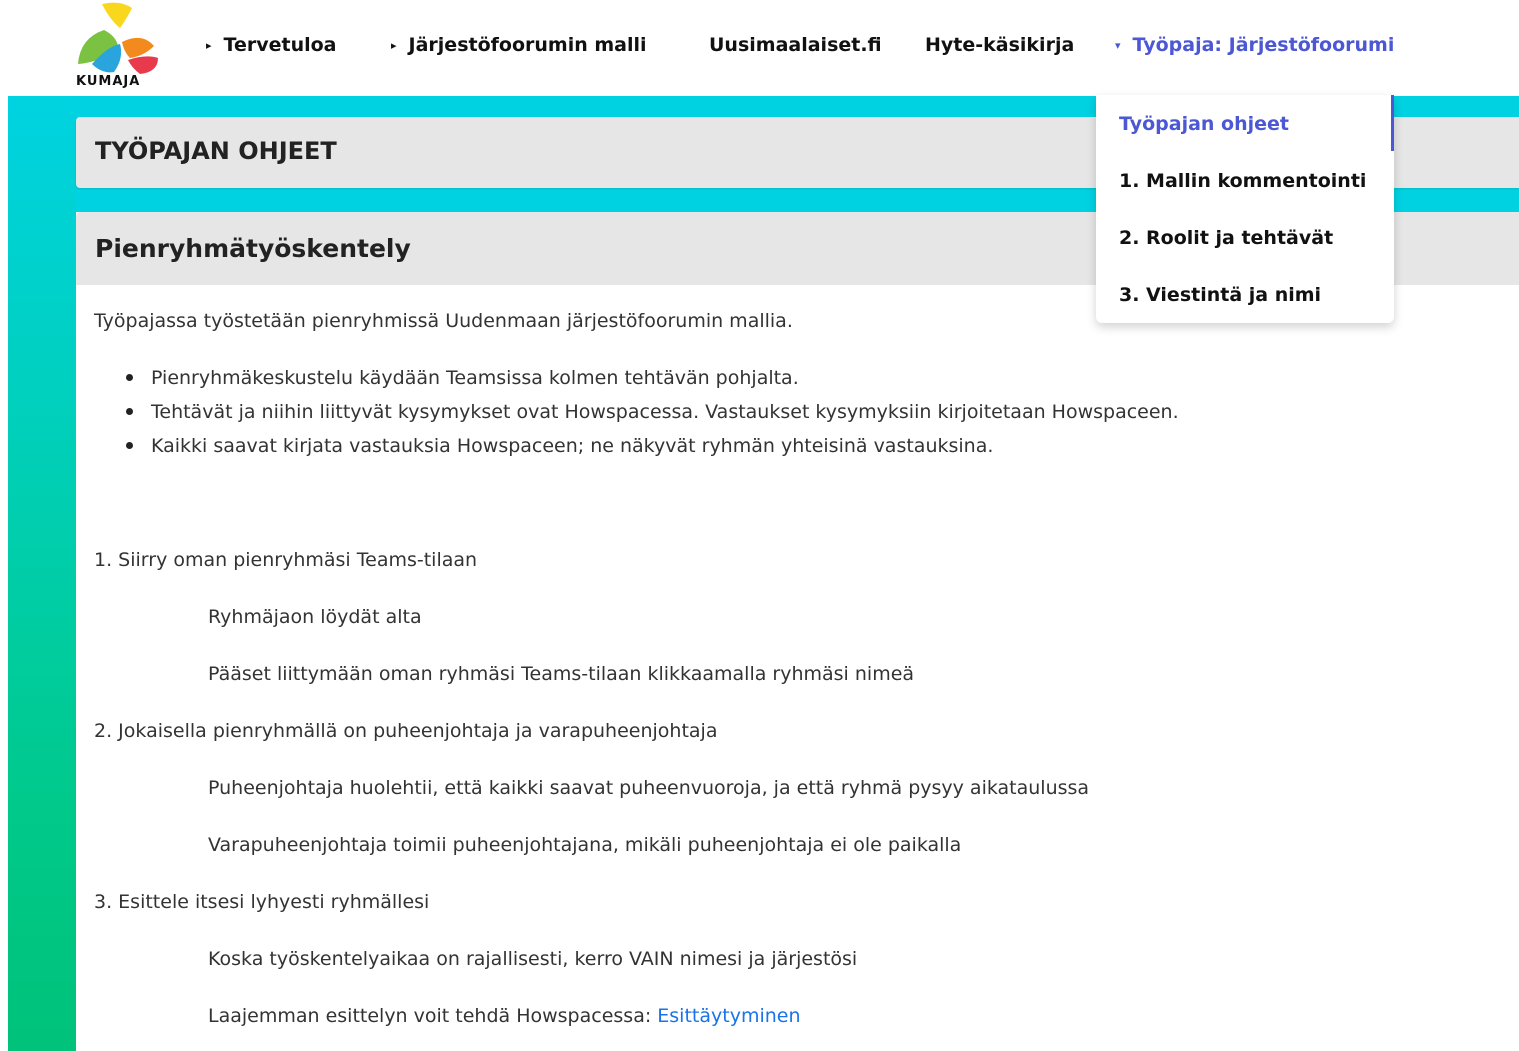  Describe the element at coordinates (42, 573) in the screenshot. I see `left-gradient-strip` at that location.